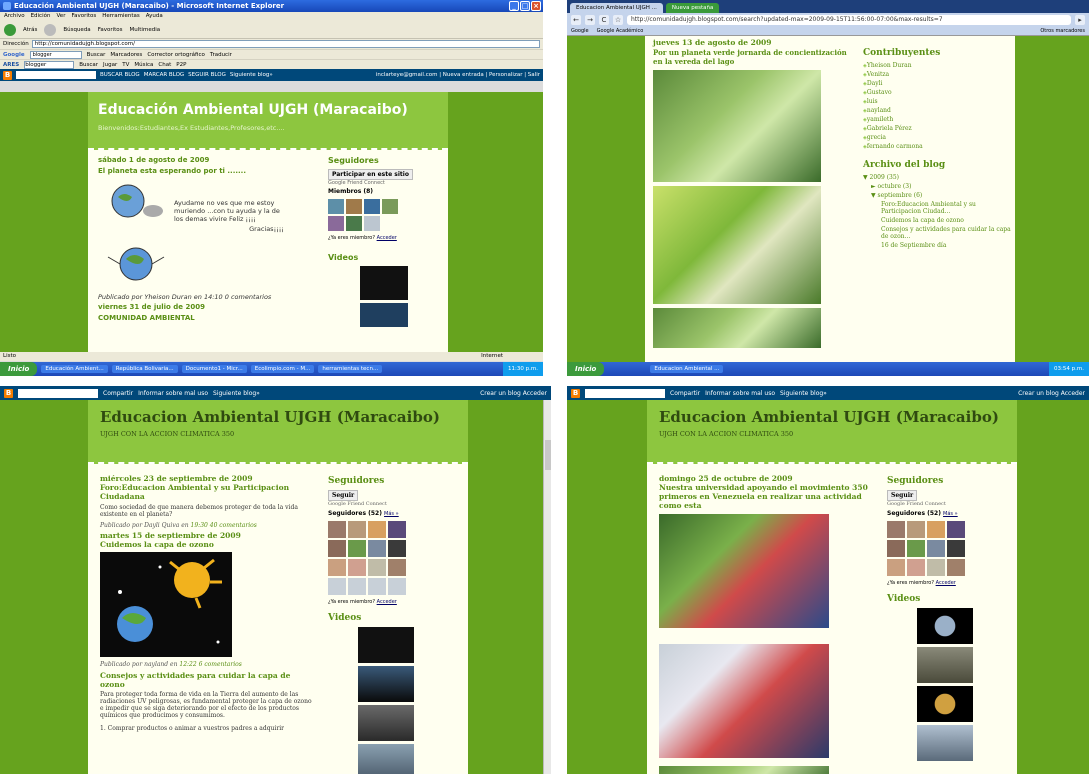 Image resolution: width=1089 pixels, height=774 pixels. What do you see at coordinates (370, 174) in the screenshot?
I see `join-site-button: Participar en este sitio` at bounding box center [370, 174].